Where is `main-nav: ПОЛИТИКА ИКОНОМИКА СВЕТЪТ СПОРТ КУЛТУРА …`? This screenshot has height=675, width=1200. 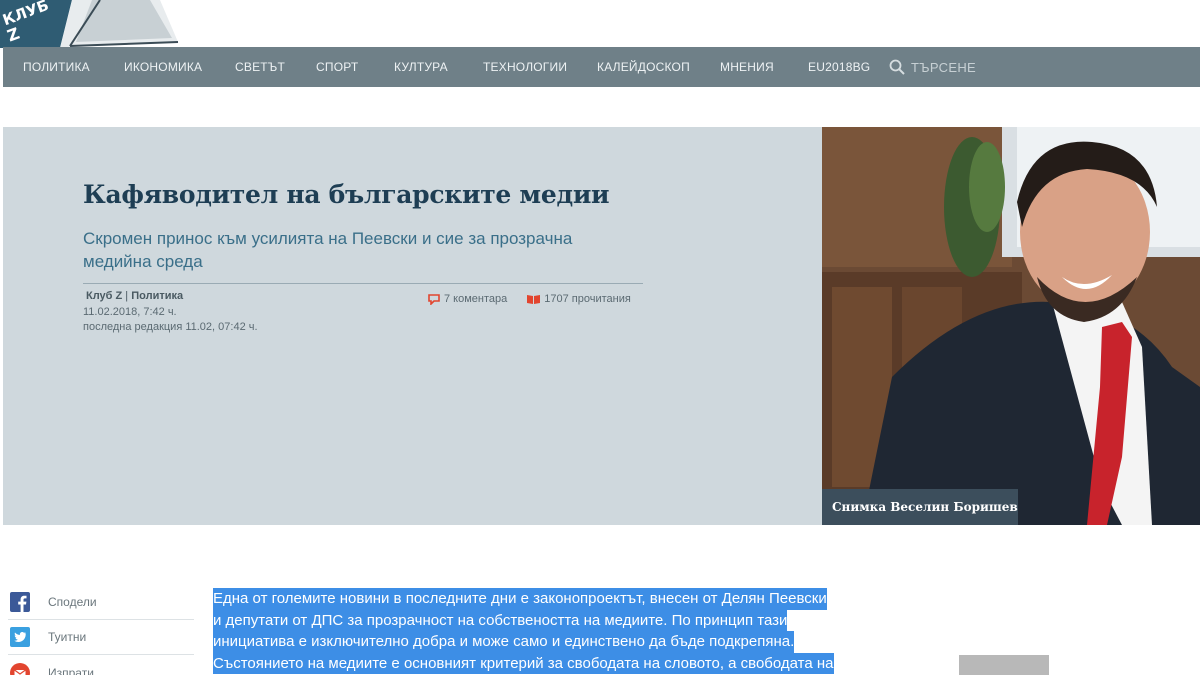
main-nav: ПОЛИТИКА ИКОНОМИКА СВЕТЪТ СПОРТ КУЛТУРА … is located at coordinates (601, 67).